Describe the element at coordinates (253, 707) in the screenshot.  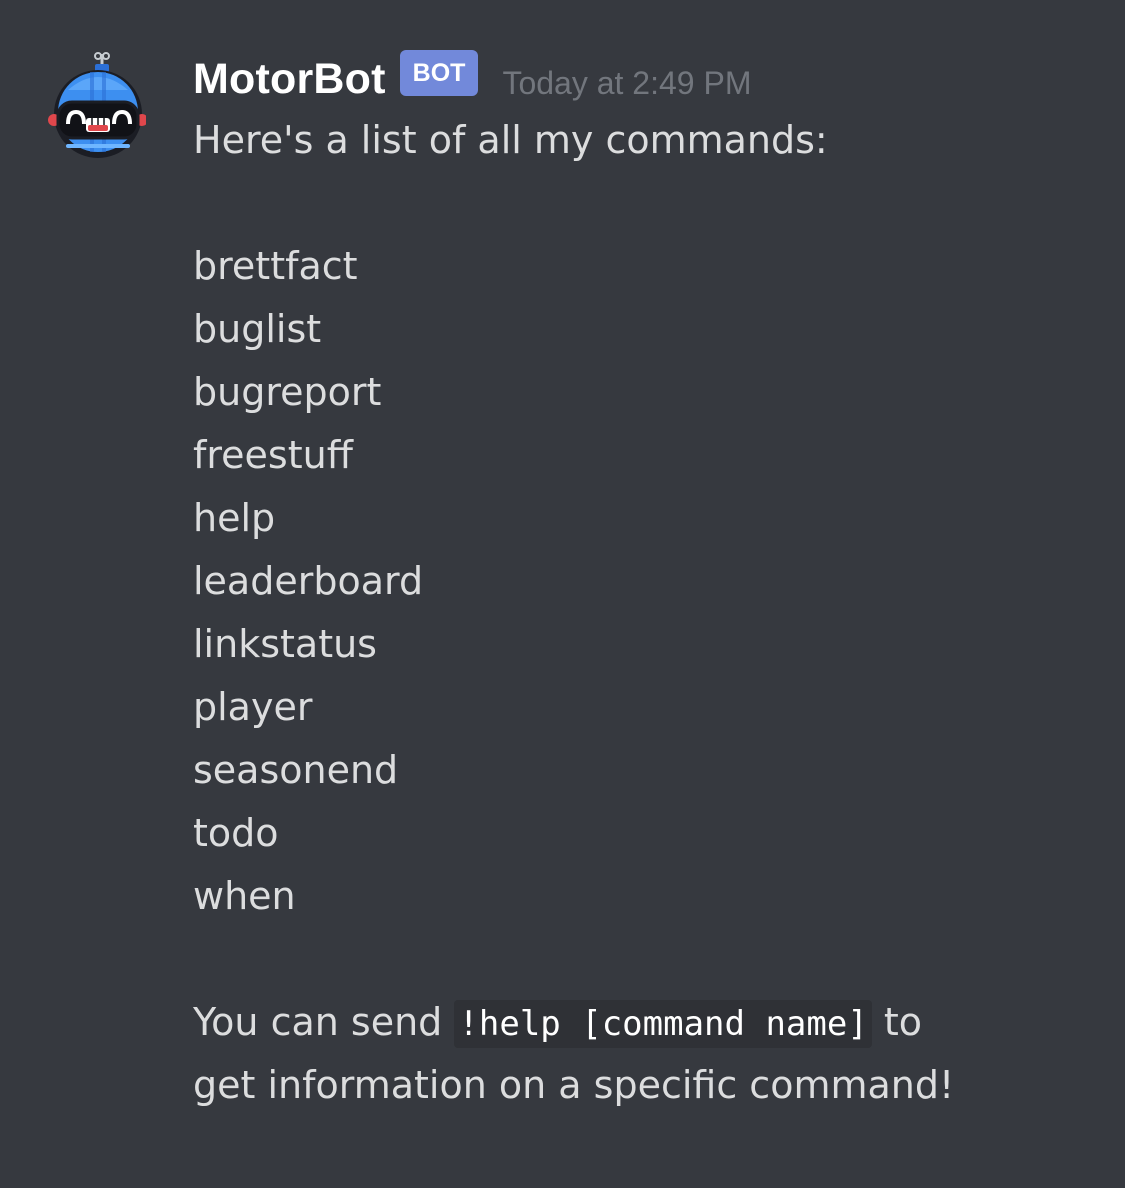
I see `command-item: player` at that location.